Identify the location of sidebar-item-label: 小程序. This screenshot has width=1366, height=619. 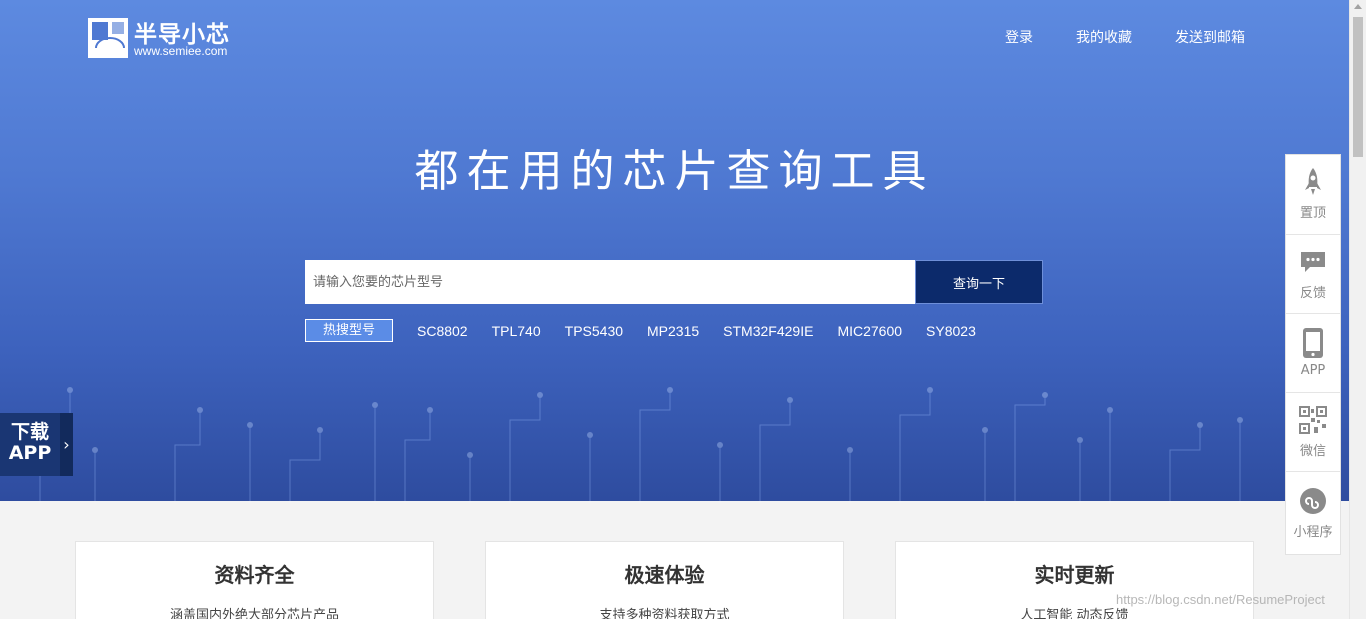
(1313, 532).